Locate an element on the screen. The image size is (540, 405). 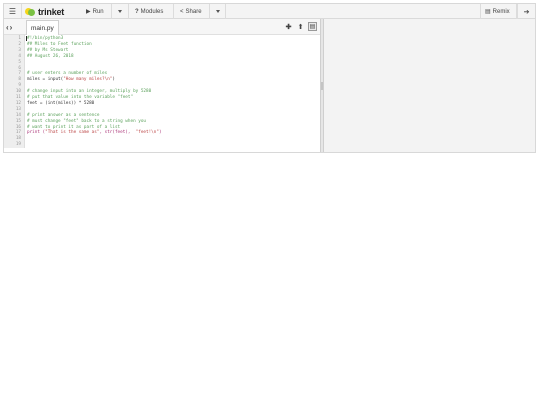
modules-button: ? Modules is located at coordinates (152, 11).